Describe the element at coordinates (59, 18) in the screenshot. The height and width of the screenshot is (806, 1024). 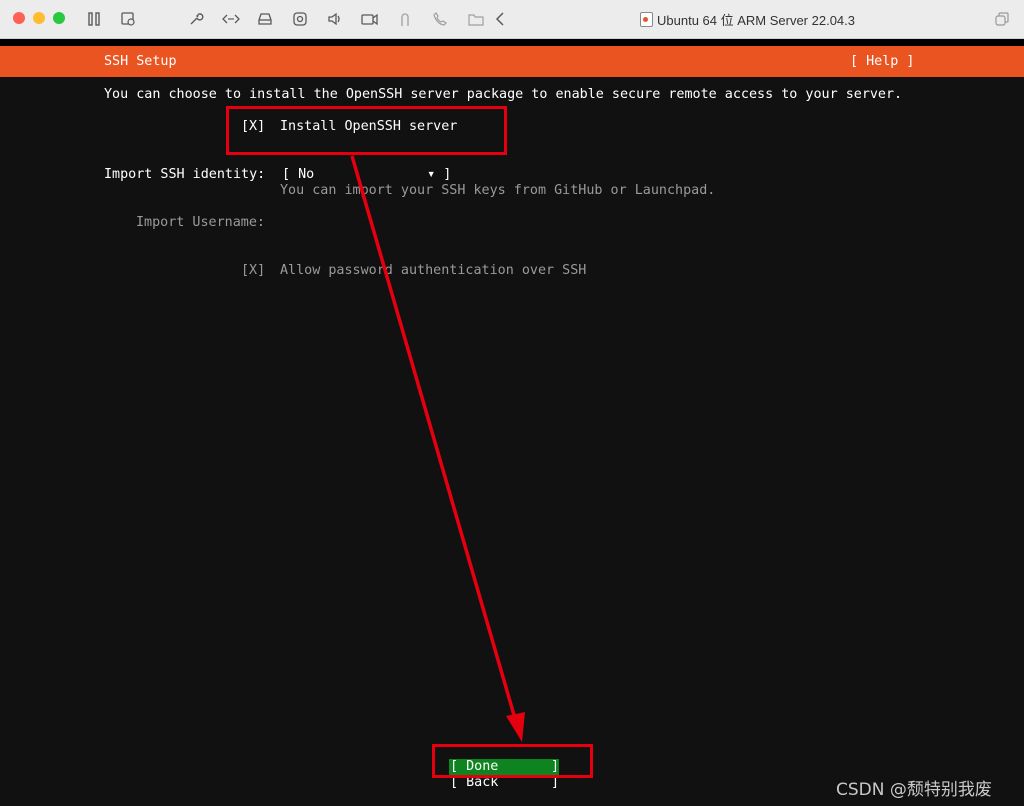
I see `maximize-window-button` at that location.